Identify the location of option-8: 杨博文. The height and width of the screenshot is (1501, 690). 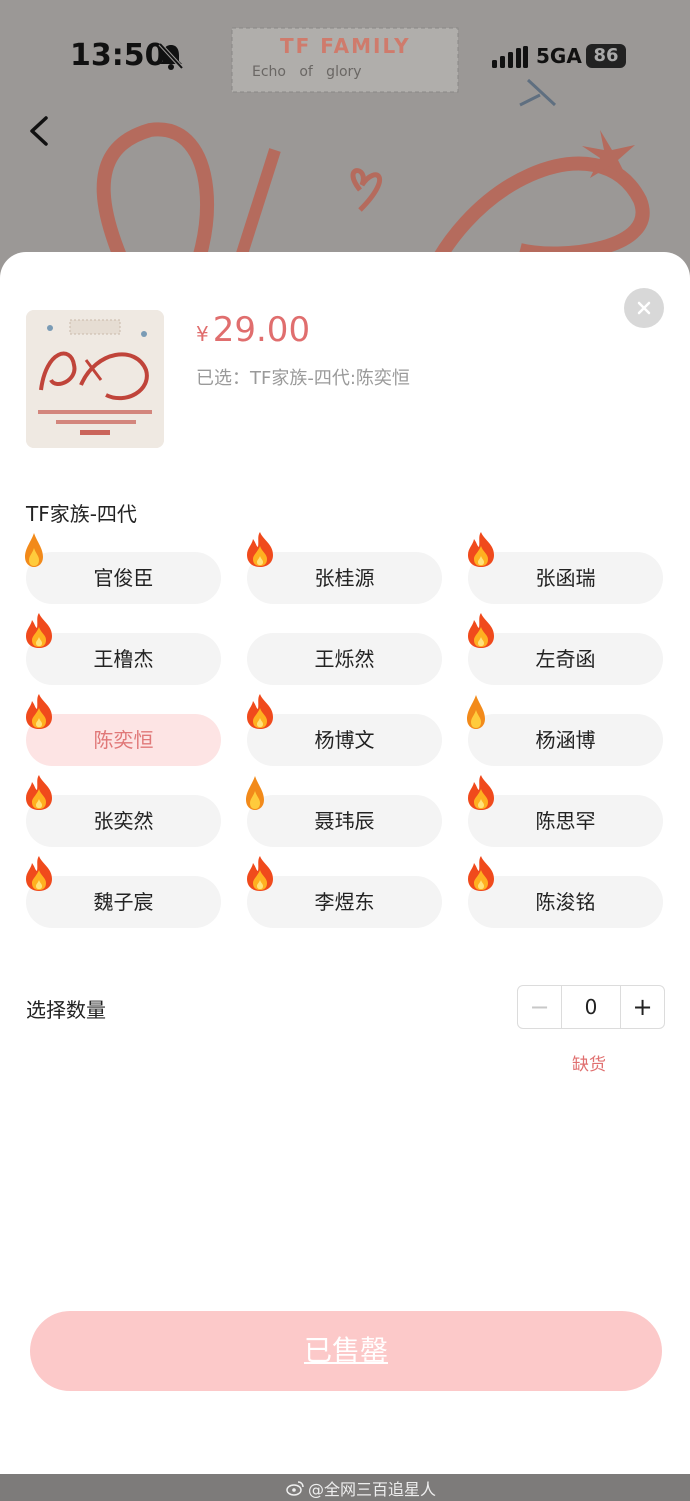
(344, 730).